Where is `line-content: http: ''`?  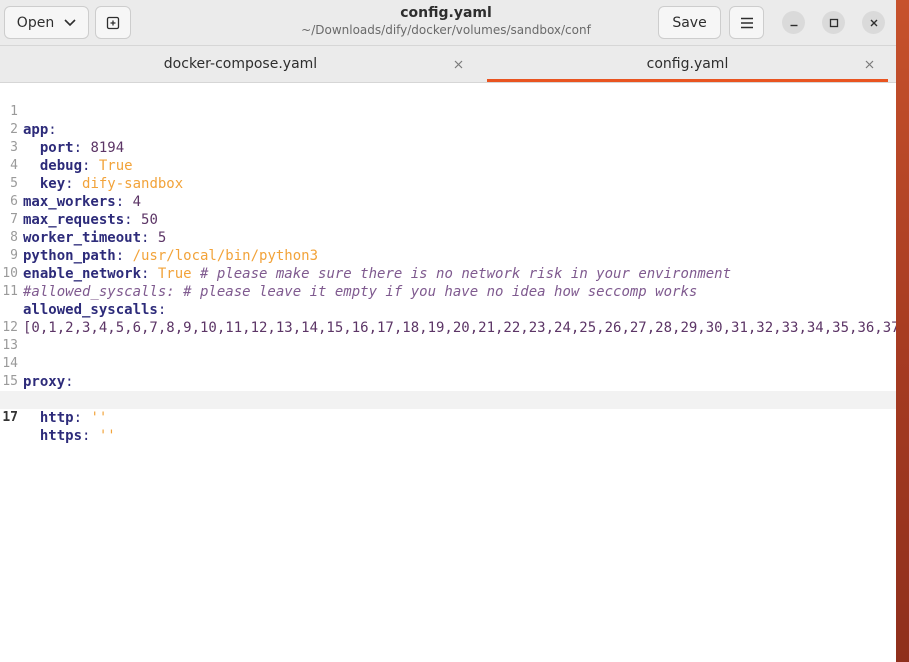
line-content: http: '' is located at coordinates (65, 418).